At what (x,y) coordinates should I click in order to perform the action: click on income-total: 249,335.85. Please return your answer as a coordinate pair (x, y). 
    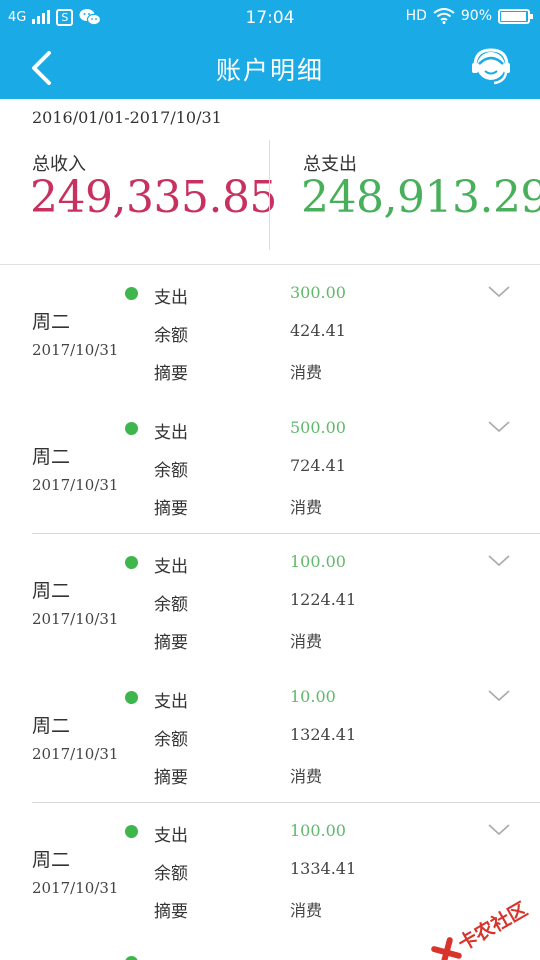
    Looking at the image, I should click on (153, 197).